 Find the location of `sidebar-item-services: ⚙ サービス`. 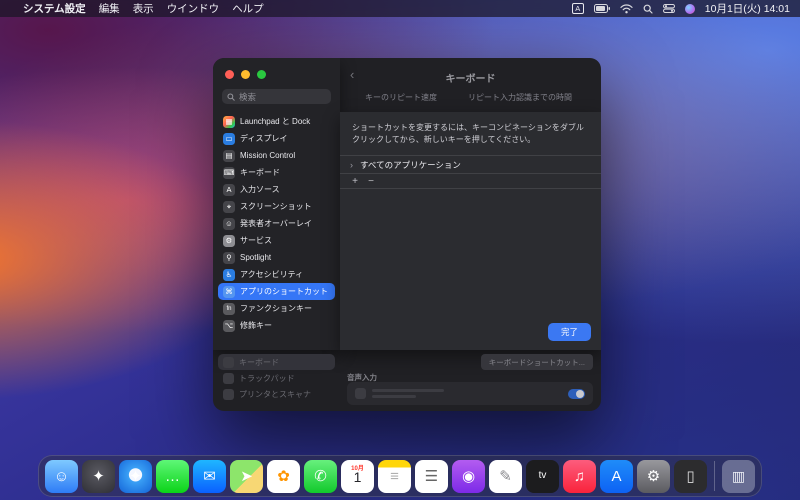

sidebar-item-services: ⚙ サービス is located at coordinates (276, 240).